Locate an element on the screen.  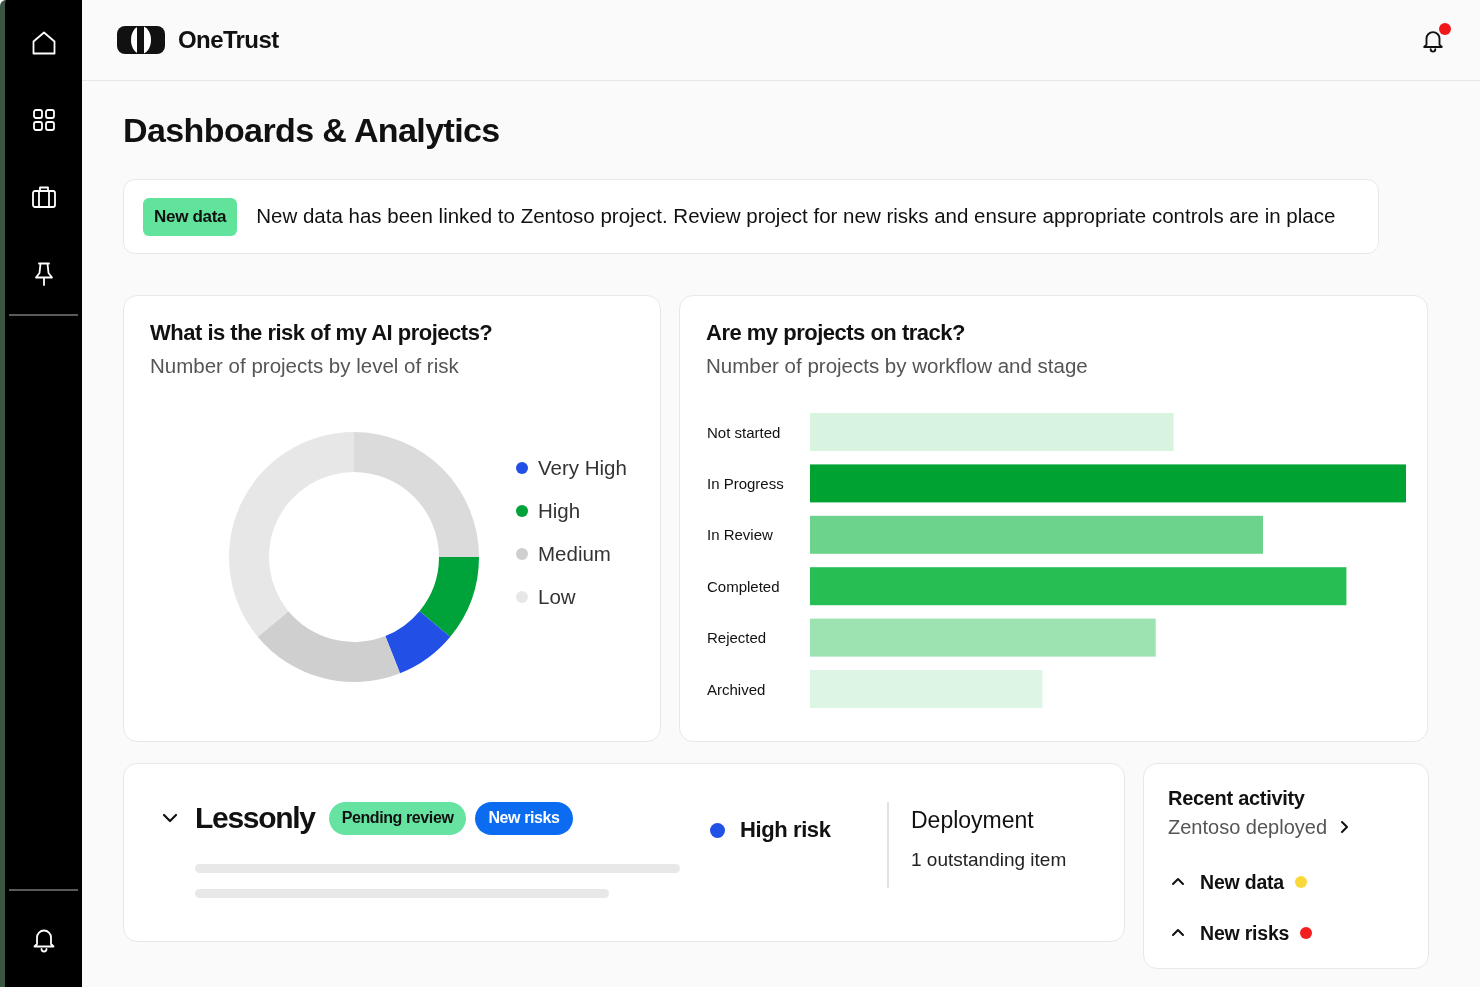
page-title: Dashboards & Analytics is located at coordinates (312, 130).